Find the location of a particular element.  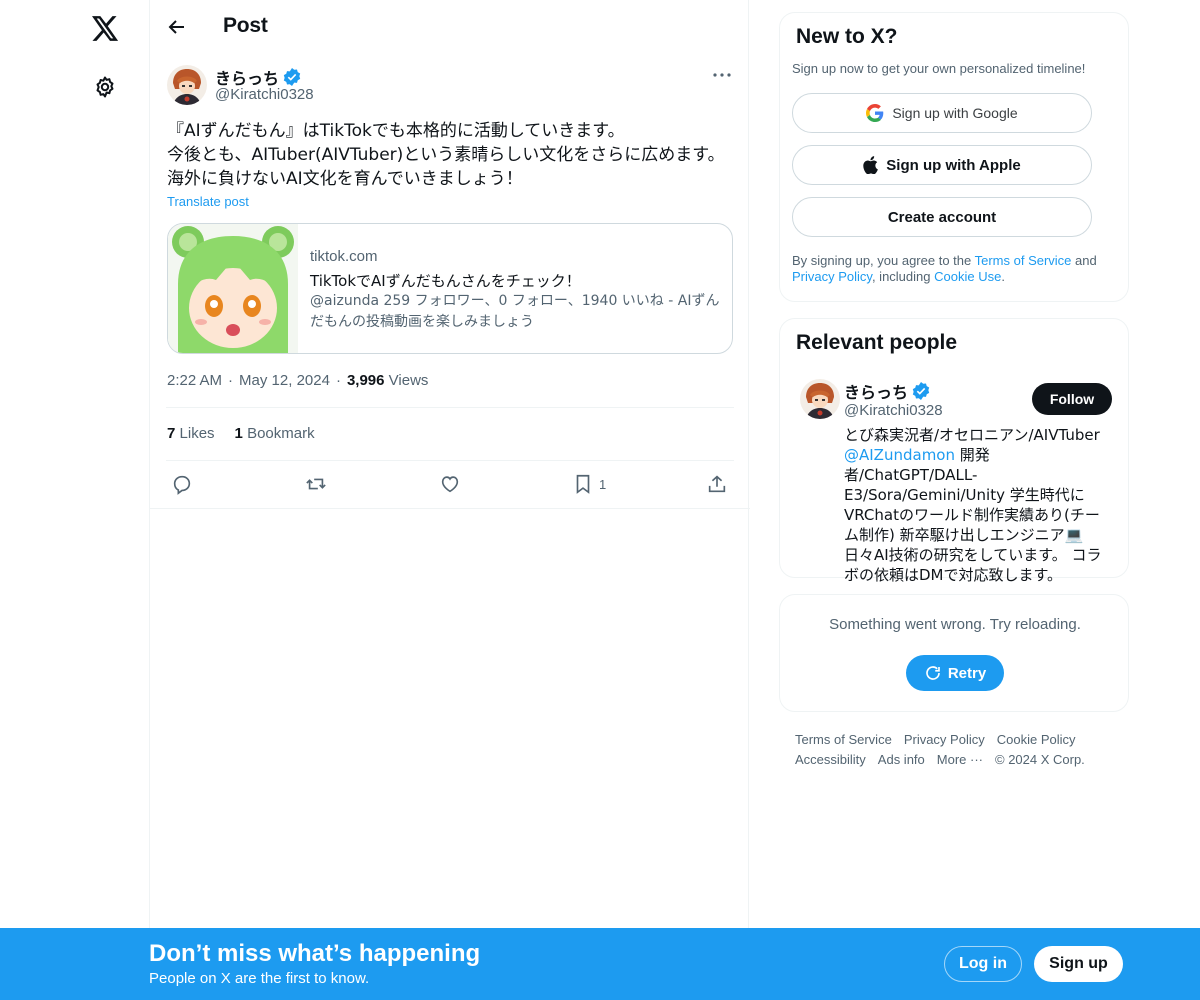

author-handle: @Kiratchi0328 is located at coordinates (264, 94).